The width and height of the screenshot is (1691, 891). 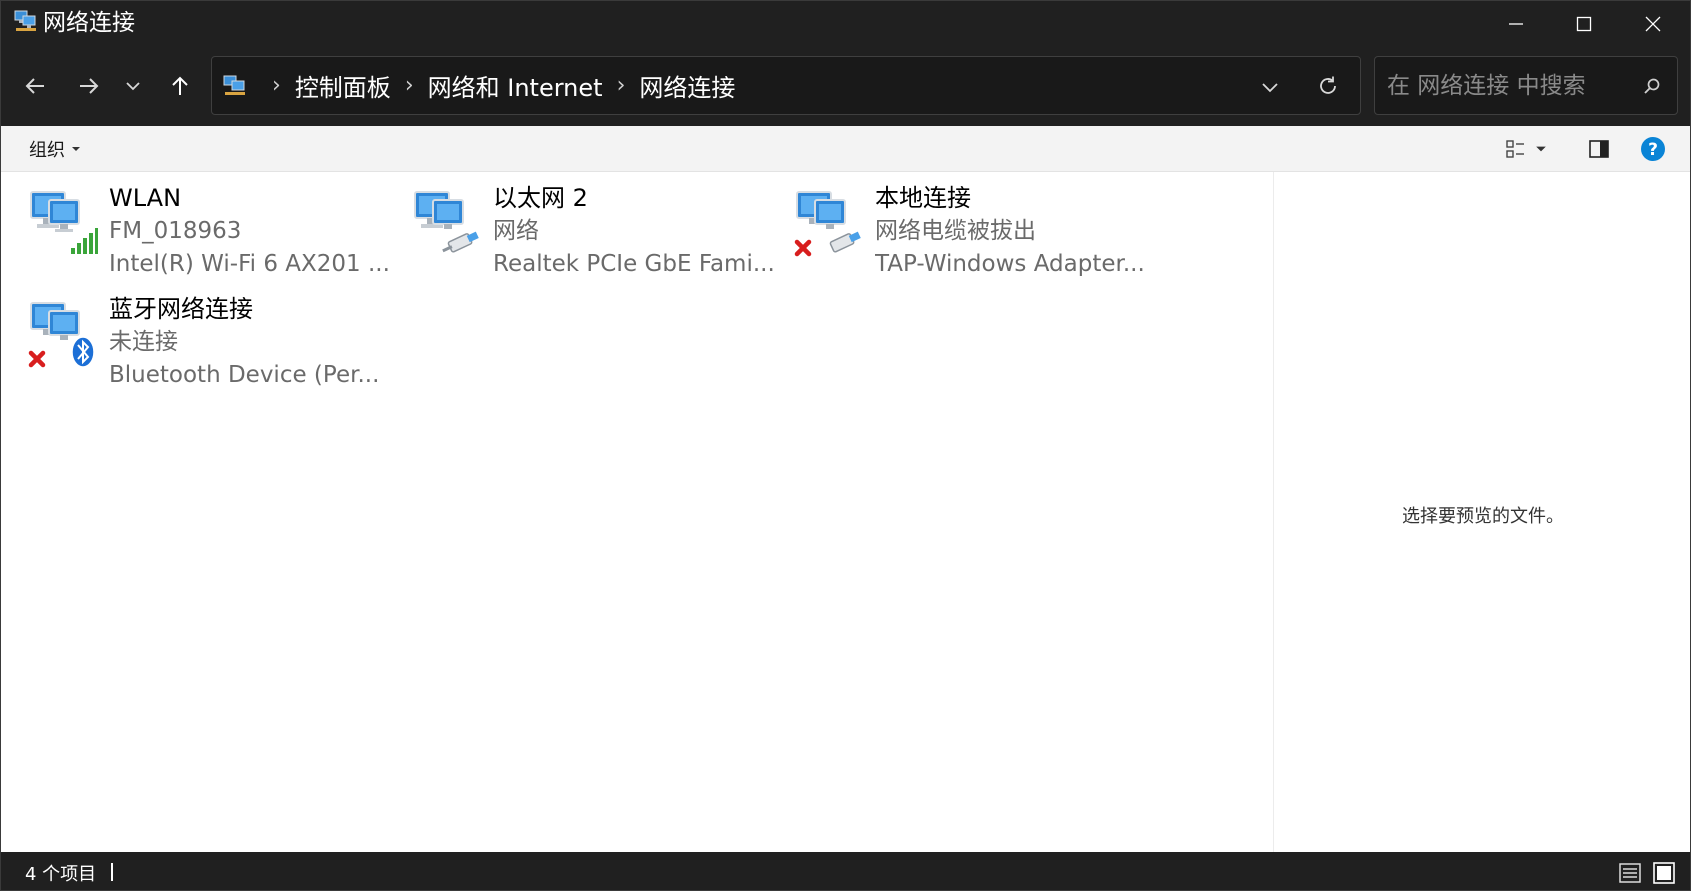 I want to click on refresh-icon, so click(x=1328, y=85).